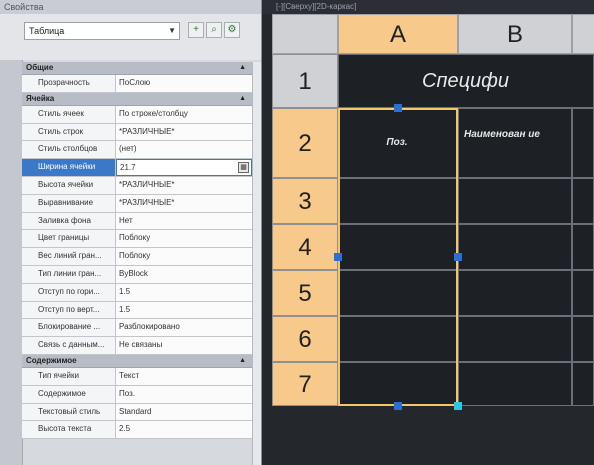  What do you see at coordinates (583, 384) in the screenshot?
I see `cell-c7` at bounding box center [583, 384].